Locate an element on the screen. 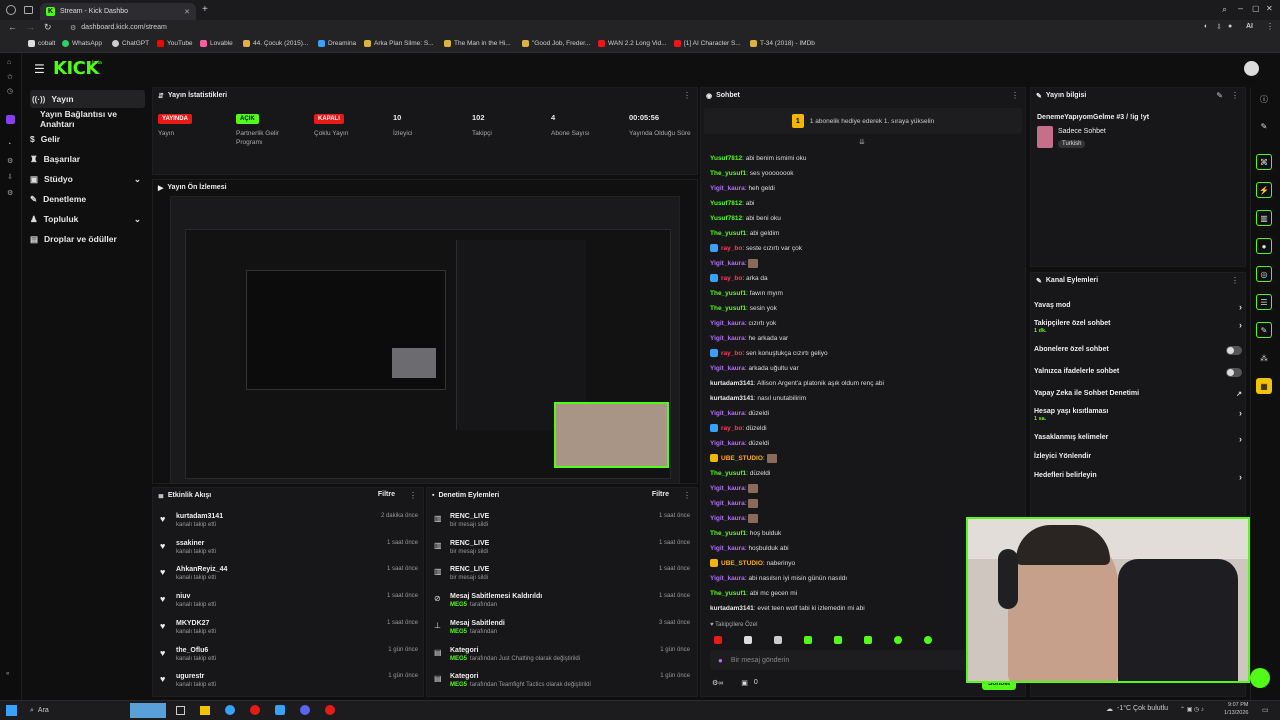  minimize-window-button: – is located at coordinates (1240, 8).